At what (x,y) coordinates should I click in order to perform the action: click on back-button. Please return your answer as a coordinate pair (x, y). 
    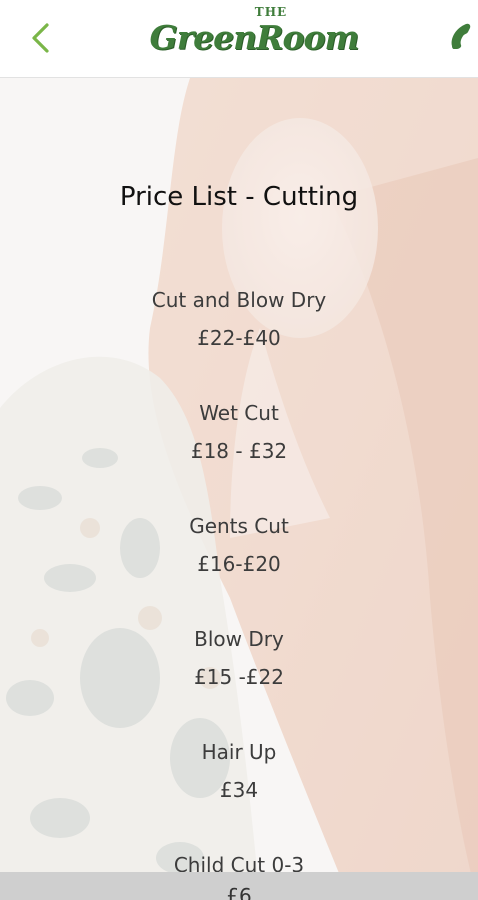
    Looking at the image, I should click on (40, 40).